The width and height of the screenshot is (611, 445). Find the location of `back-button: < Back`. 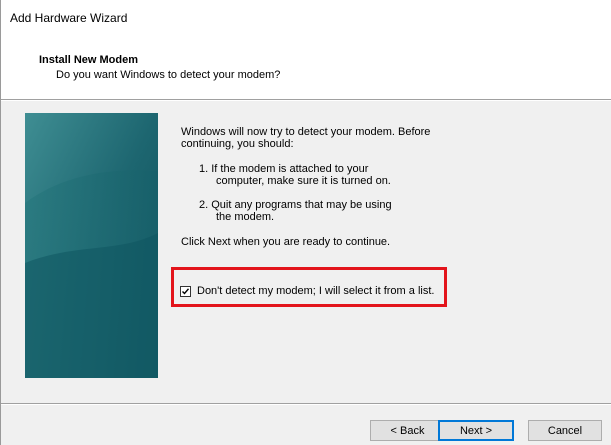

back-button: < Back is located at coordinates (407, 430).